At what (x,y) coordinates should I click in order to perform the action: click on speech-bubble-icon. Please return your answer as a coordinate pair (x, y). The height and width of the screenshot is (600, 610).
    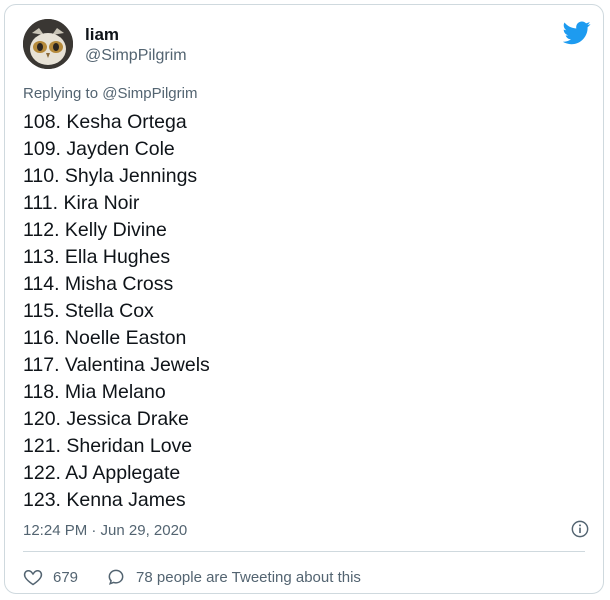
    Looking at the image, I should click on (116, 577).